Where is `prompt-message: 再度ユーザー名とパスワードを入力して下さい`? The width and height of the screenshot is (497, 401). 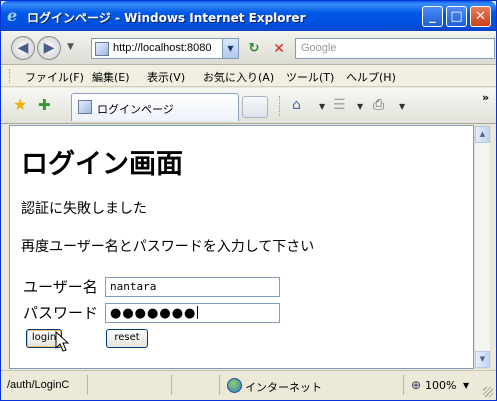 prompt-message: 再度ユーザー名とパスワードを入力して下さい is located at coordinates (168, 247).